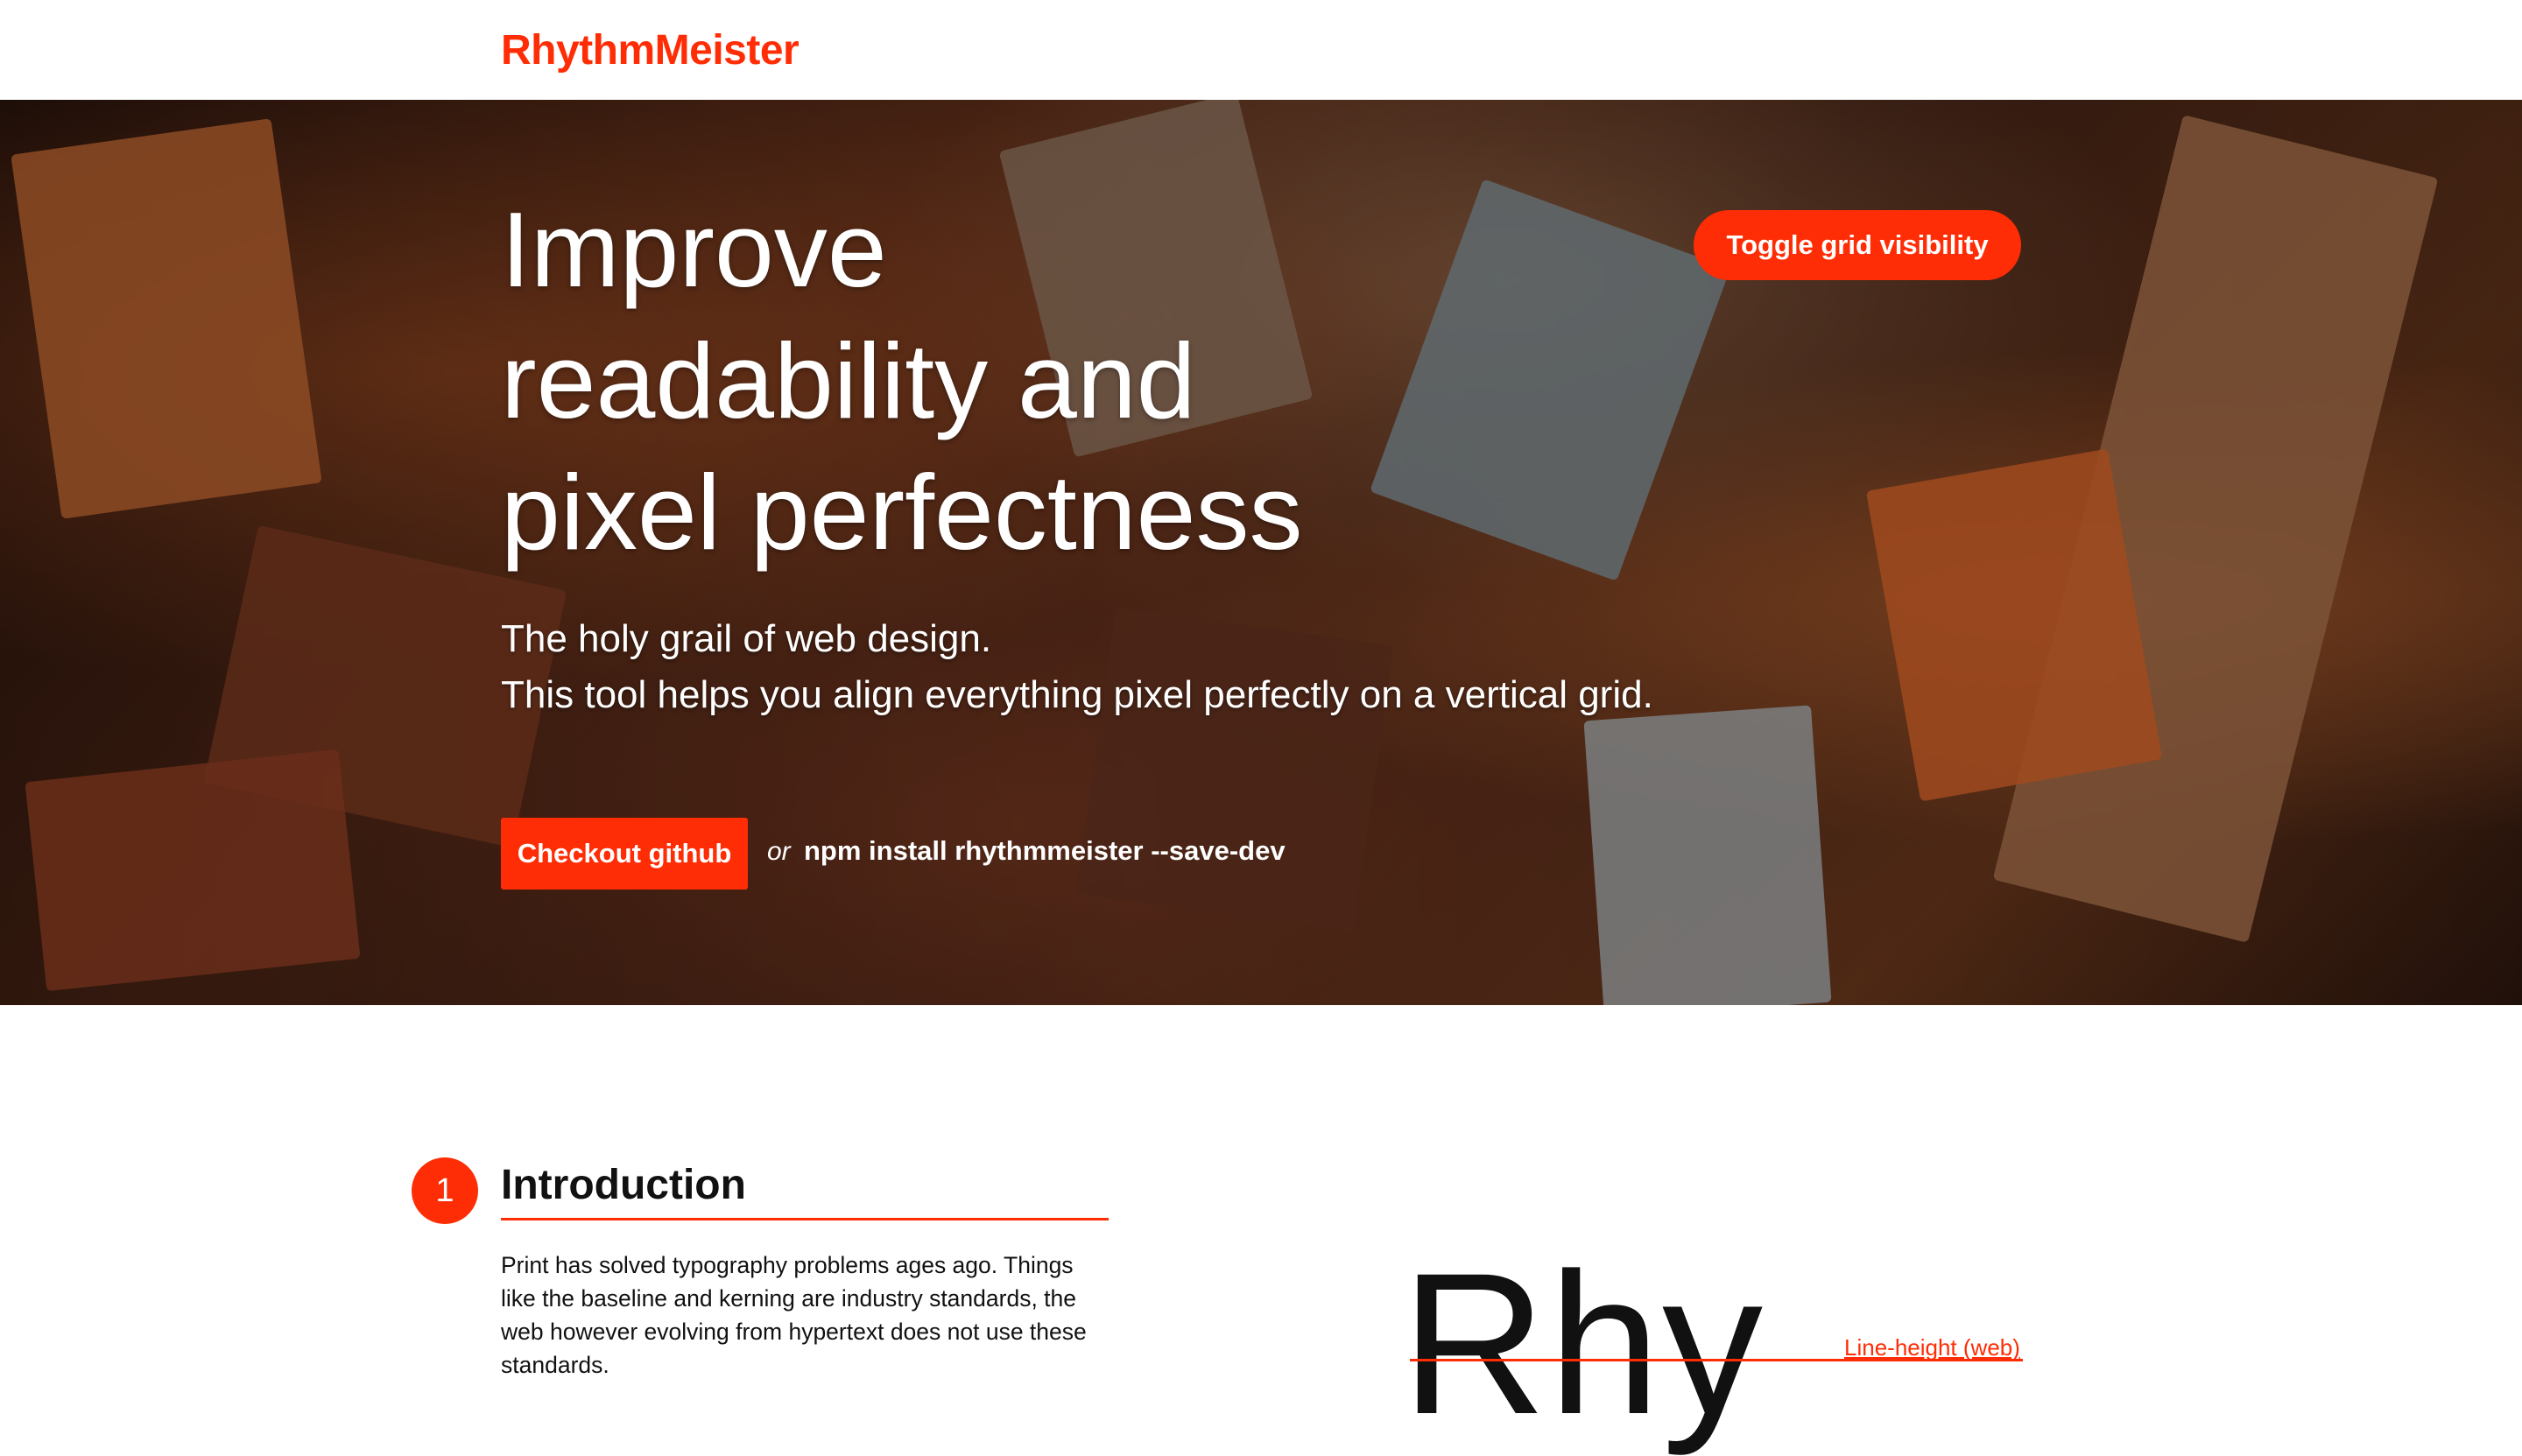 The width and height of the screenshot is (2522, 1456). What do you see at coordinates (805, 1190) in the screenshot?
I see `introduction-heading: Introduction` at bounding box center [805, 1190].